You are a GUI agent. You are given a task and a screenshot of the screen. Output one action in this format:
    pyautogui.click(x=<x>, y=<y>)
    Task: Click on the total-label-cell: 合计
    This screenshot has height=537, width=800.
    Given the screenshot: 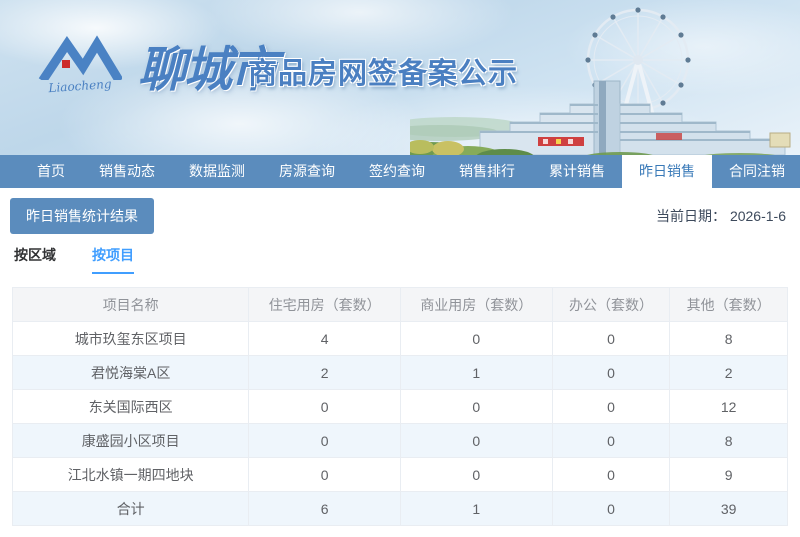 What is the action you would take?
    pyautogui.click(x=130, y=508)
    